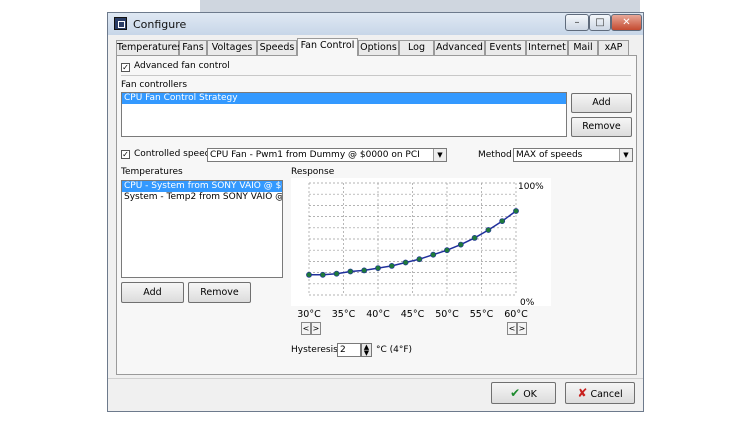  I want to click on close-icon: ✕, so click(626, 22).